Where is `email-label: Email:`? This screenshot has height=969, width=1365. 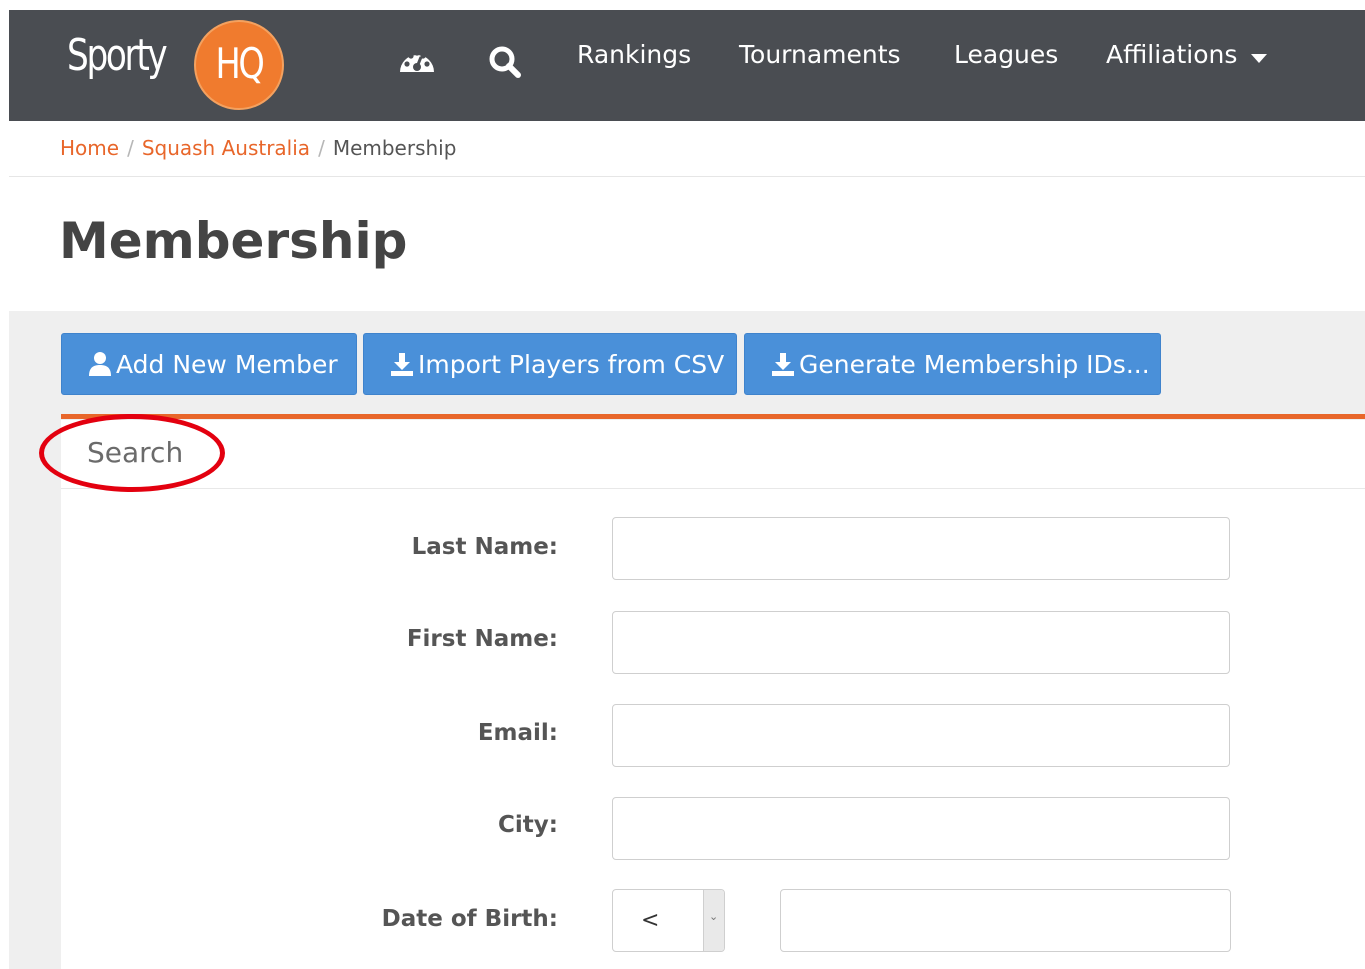 email-label: Email: is located at coordinates (517, 733).